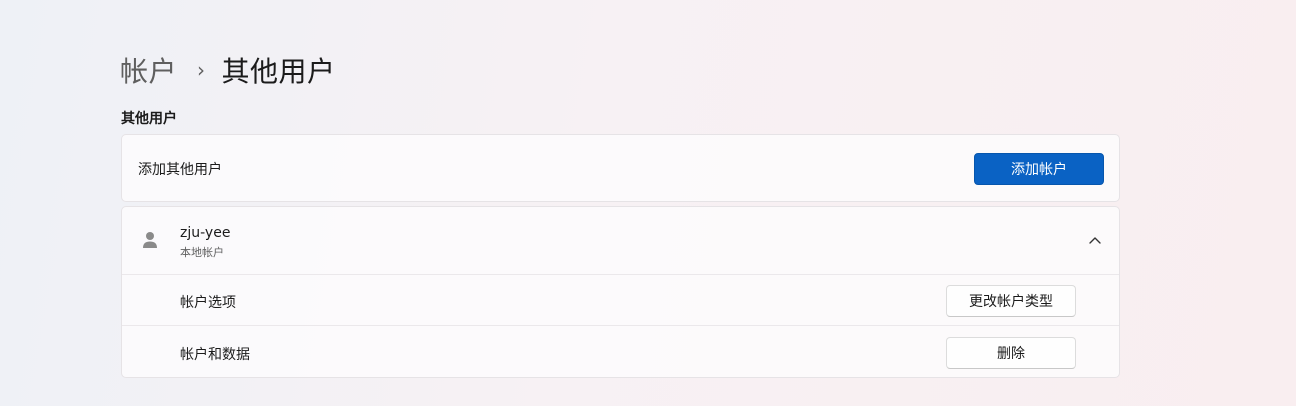  I want to click on person-icon, so click(150, 240).